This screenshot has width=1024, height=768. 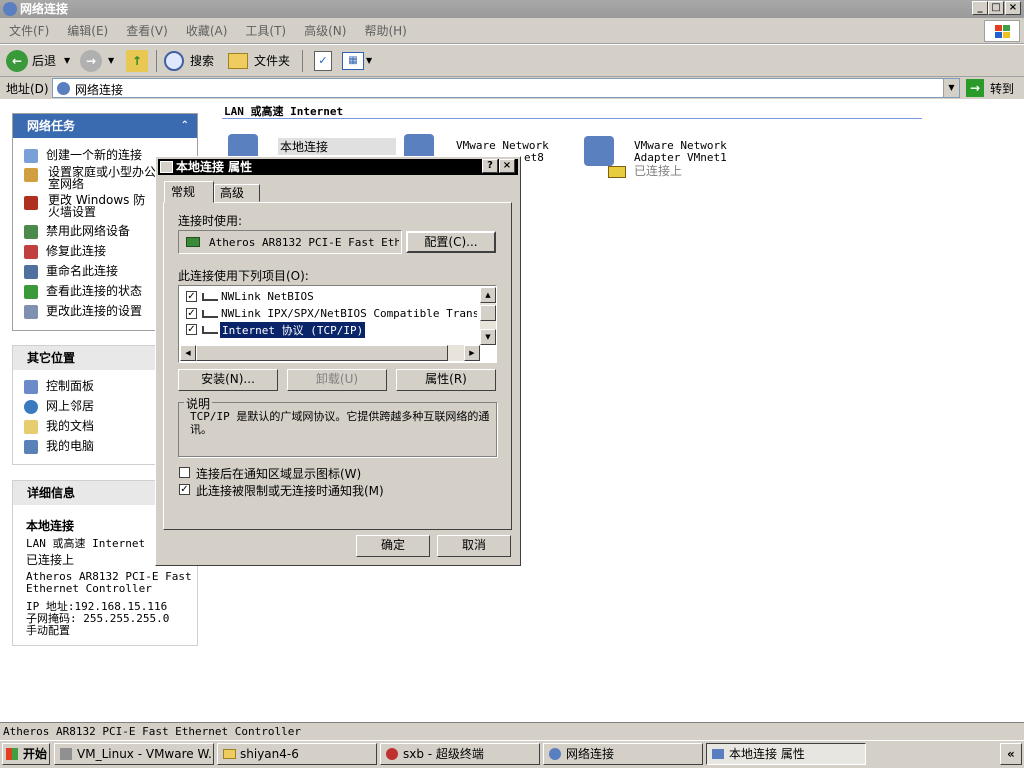 I want to click on notify-label: 此连接被限制或无连接时通知我(M), so click(x=290, y=490).